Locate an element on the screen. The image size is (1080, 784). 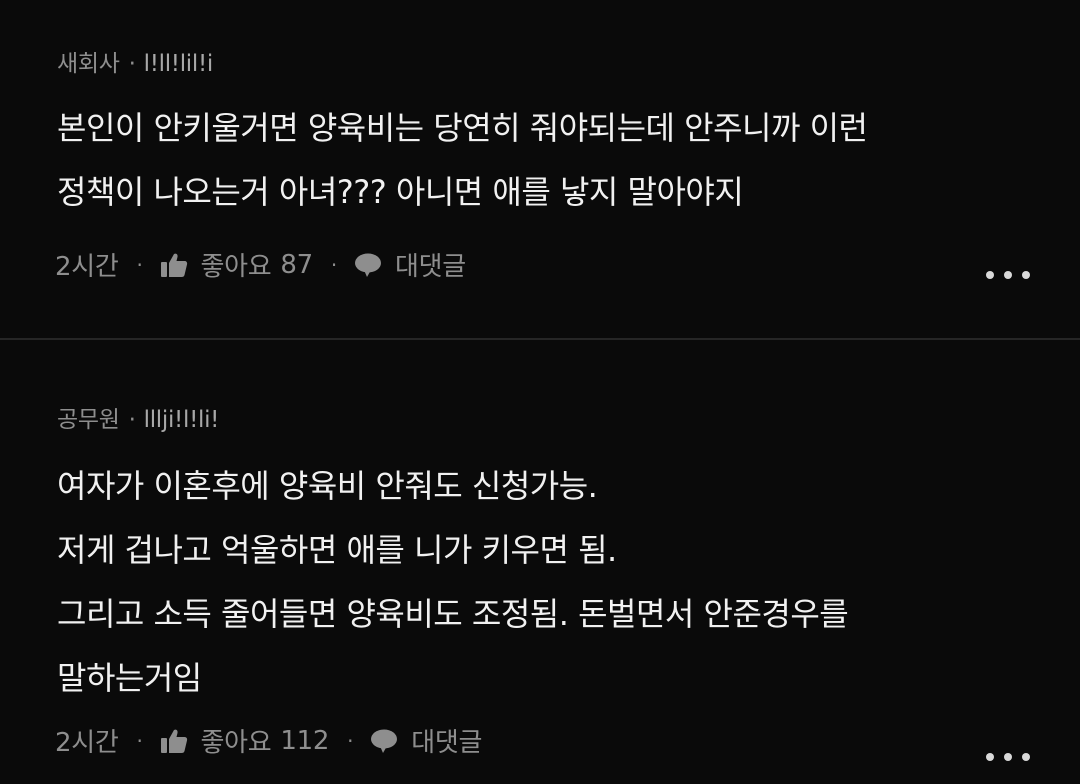
author-id: l!ll!lil!i is located at coordinates (178, 64).